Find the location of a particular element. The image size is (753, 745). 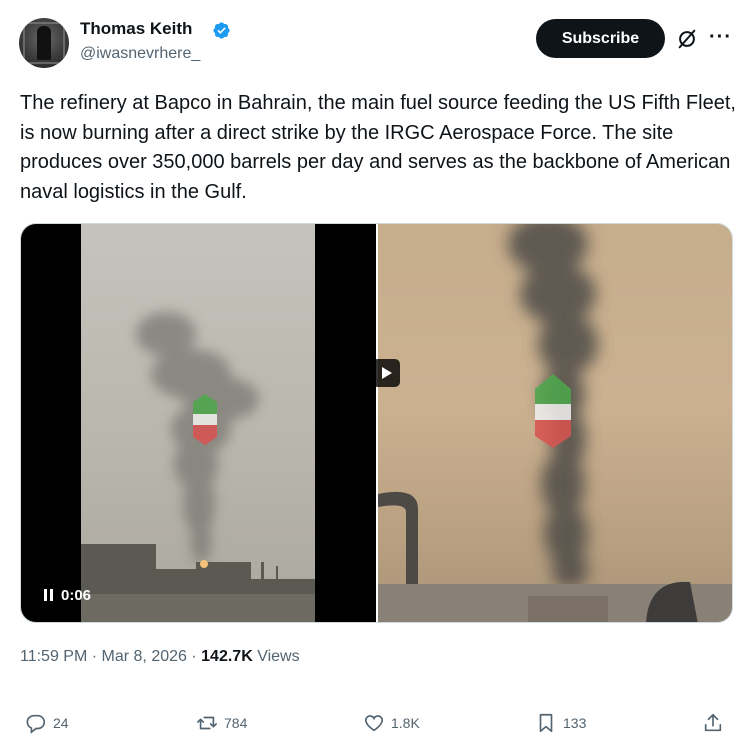

verified-badge-icon is located at coordinates (221, 30).